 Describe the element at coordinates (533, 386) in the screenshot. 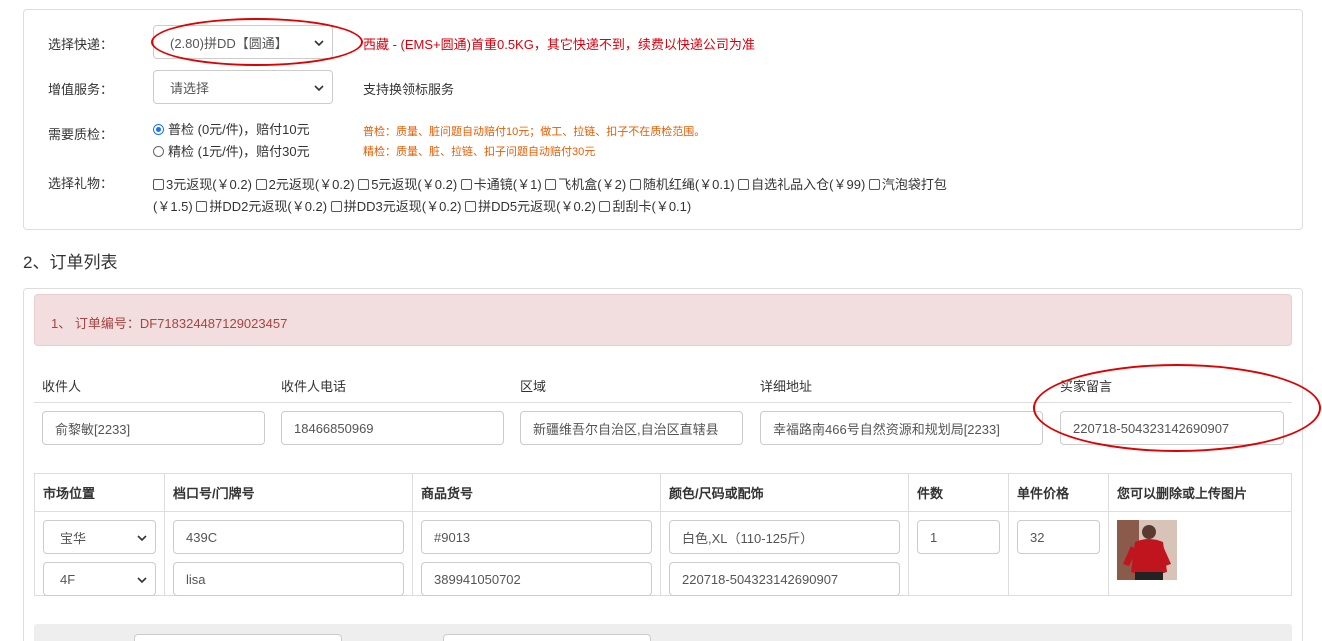

I see `column-region: 区域` at that location.